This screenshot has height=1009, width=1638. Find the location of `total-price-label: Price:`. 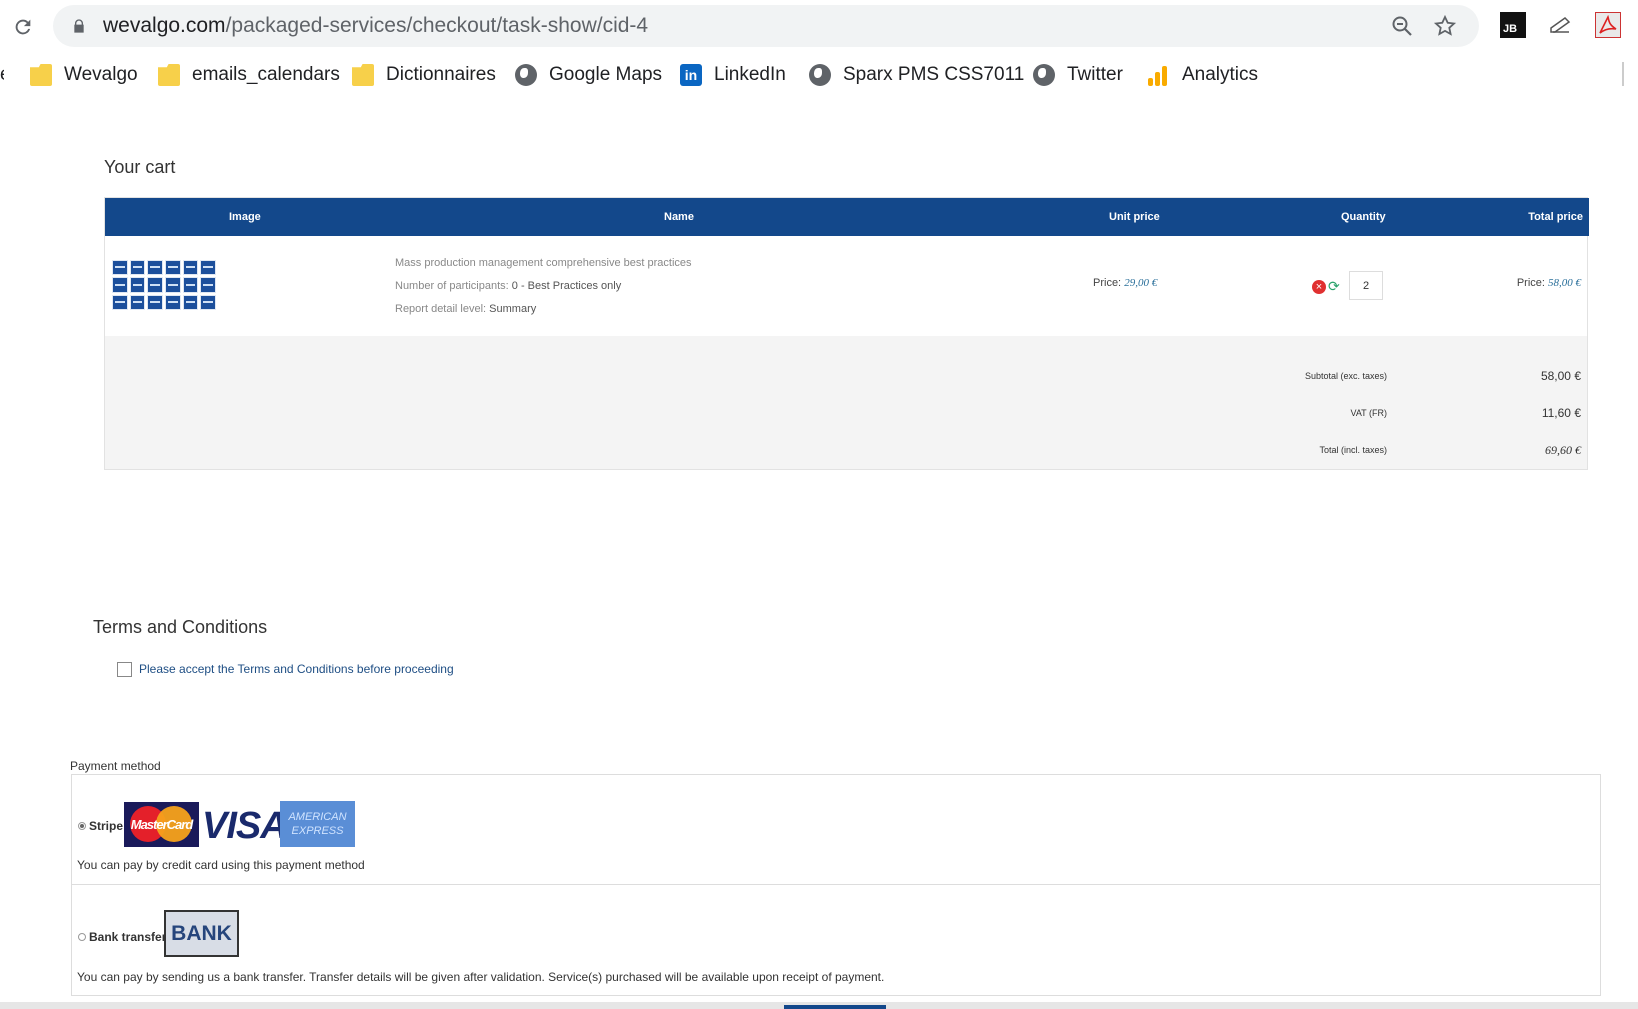

total-price-label: Price: is located at coordinates (1530, 283).